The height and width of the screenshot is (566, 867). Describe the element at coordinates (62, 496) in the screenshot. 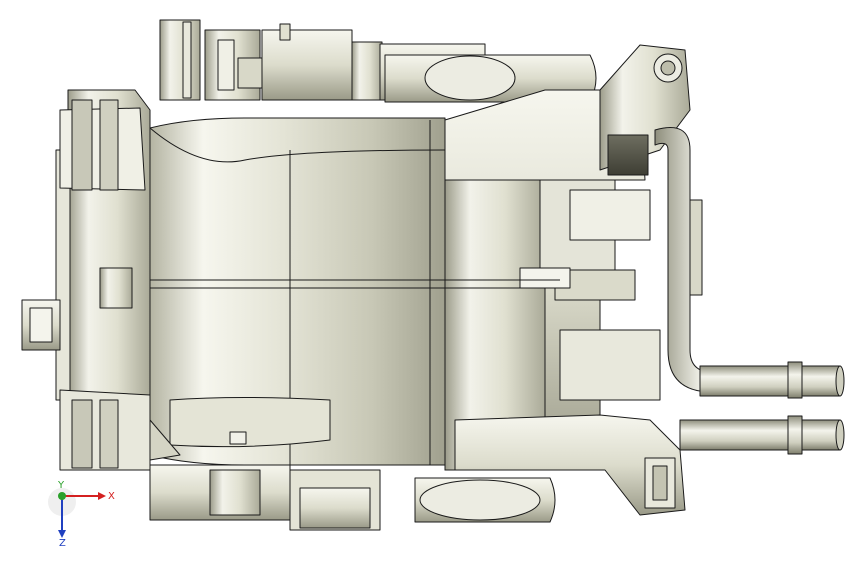

I see `y-axis-dot` at that location.